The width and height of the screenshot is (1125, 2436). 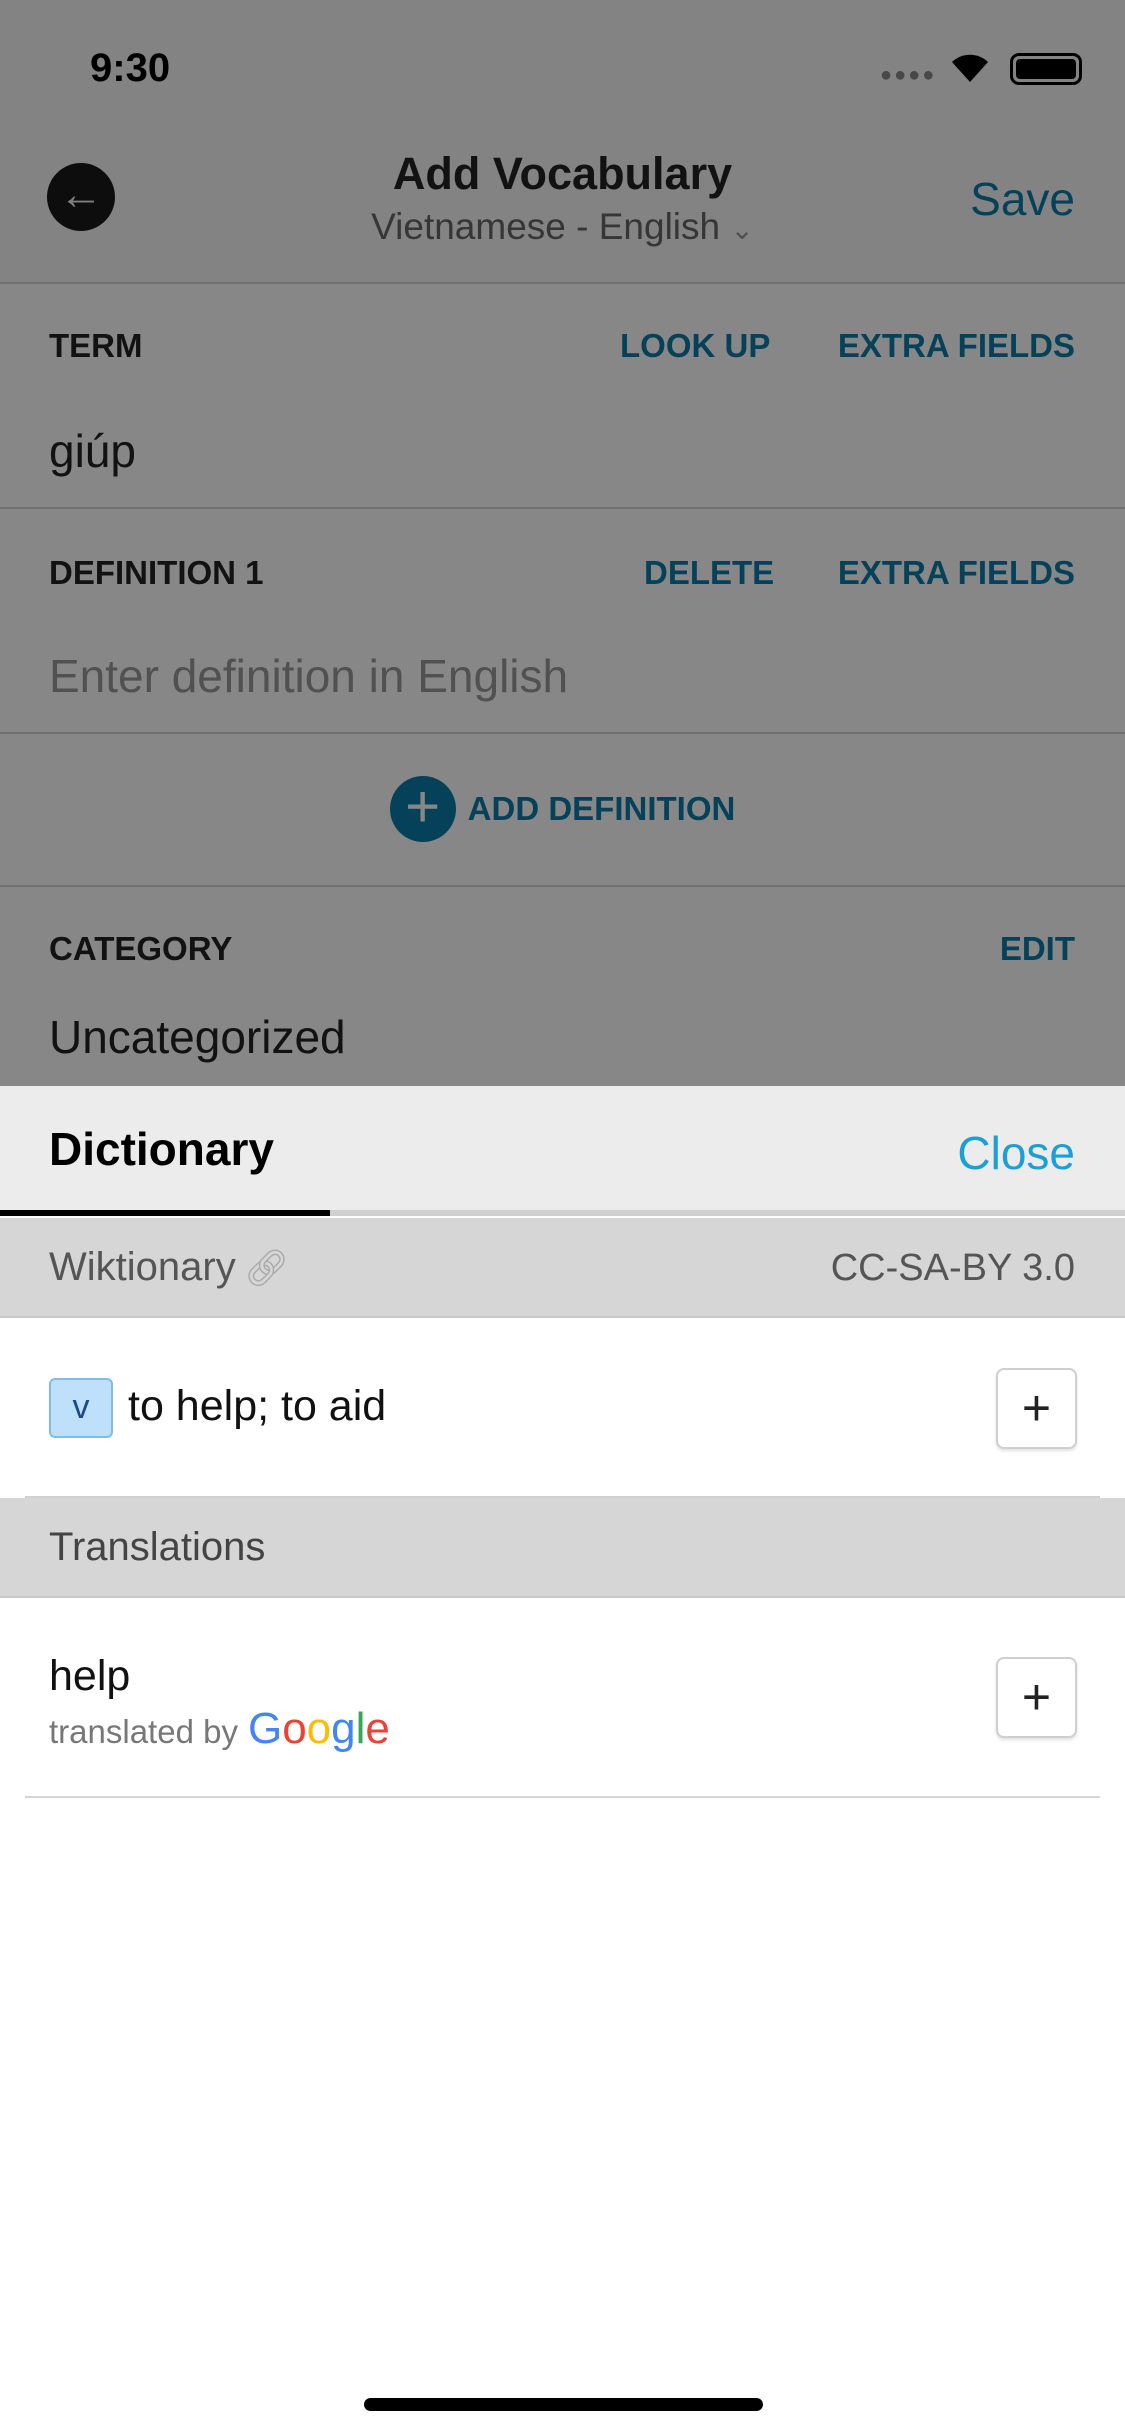 I want to click on translations-title: Translations, so click(x=157, y=1547).